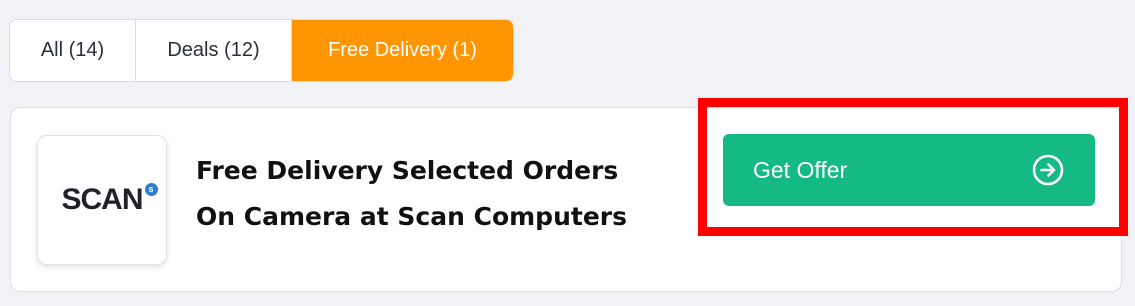 The width and height of the screenshot is (1135, 306). I want to click on filter-tabs: All (14) Deals (12) Free Delivery (1), so click(261, 50).